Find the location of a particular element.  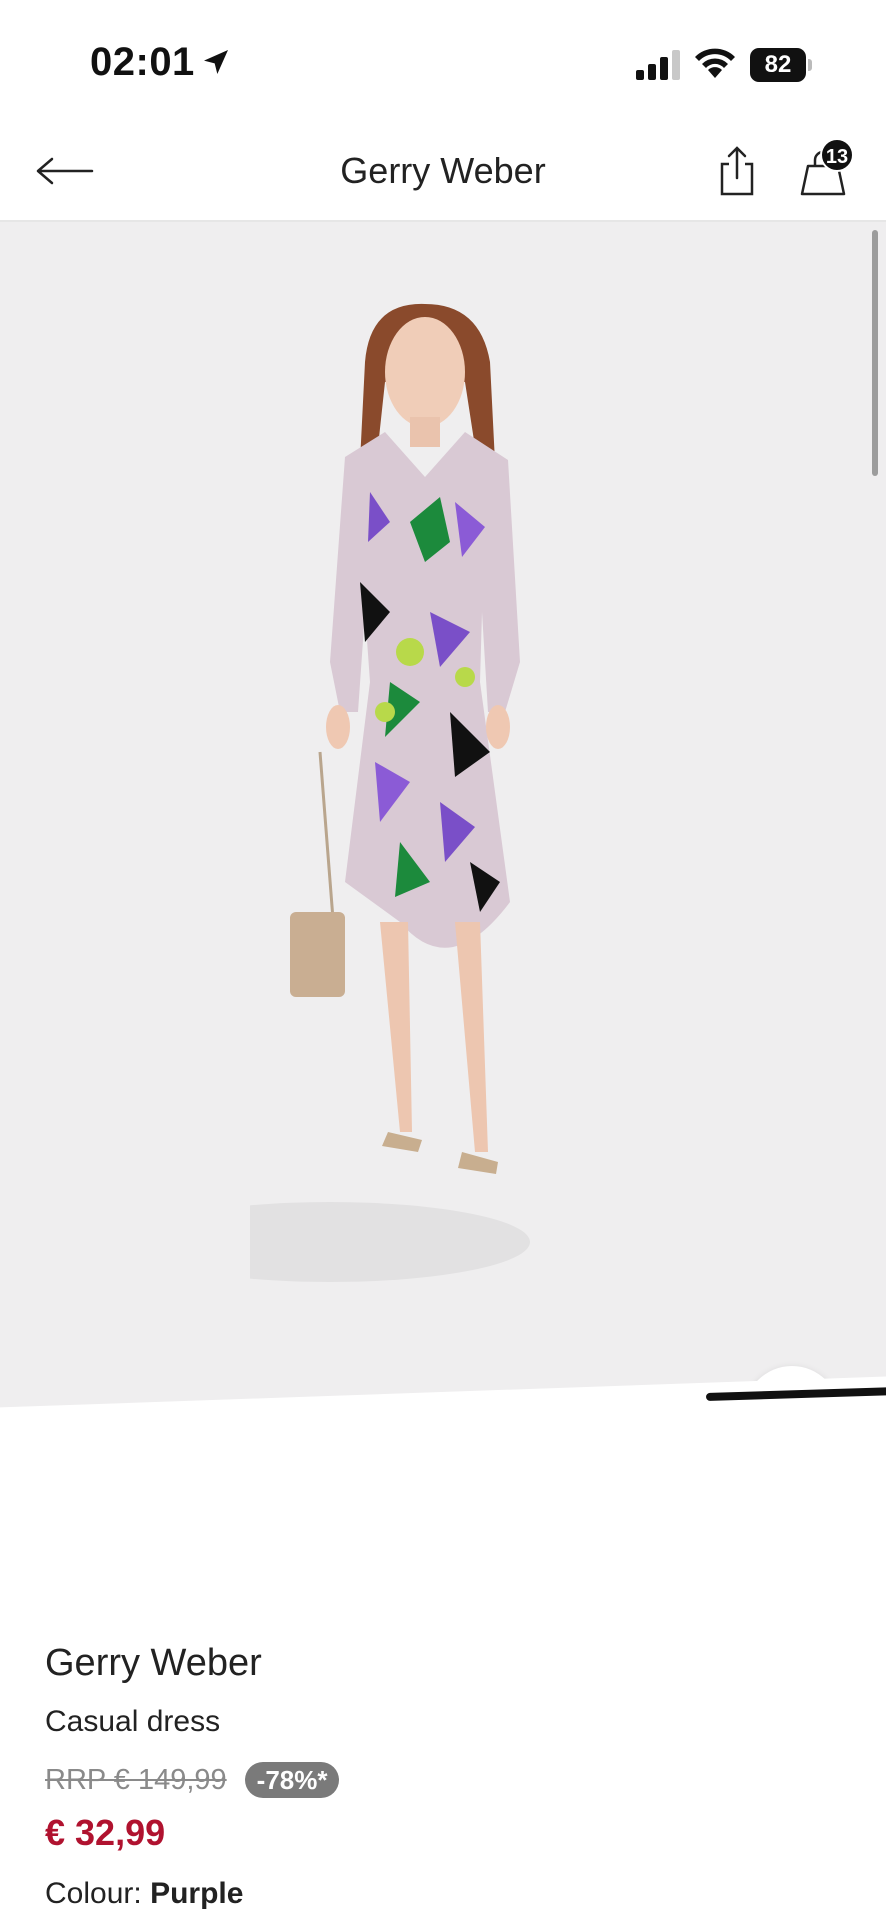

sale-price: € 32,99 is located at coordinates (105, 1832).